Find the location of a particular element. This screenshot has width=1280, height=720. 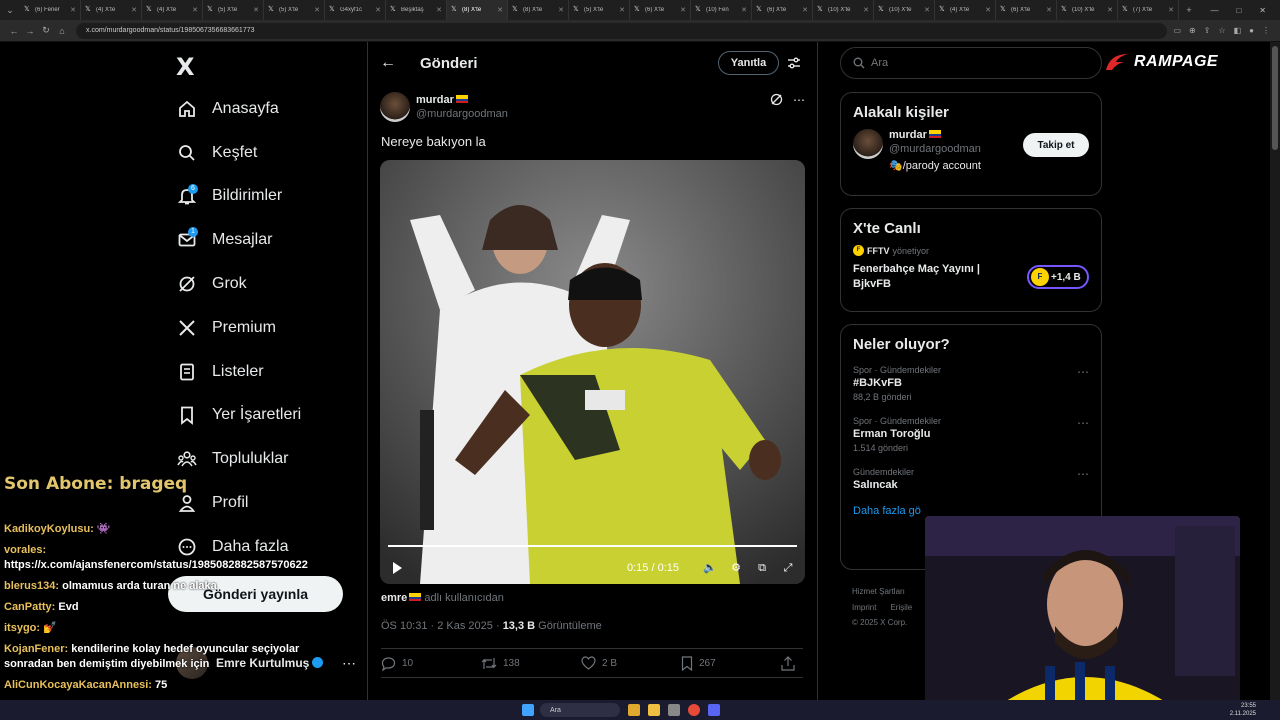

folder-icon is located at coordinates (654, 710).